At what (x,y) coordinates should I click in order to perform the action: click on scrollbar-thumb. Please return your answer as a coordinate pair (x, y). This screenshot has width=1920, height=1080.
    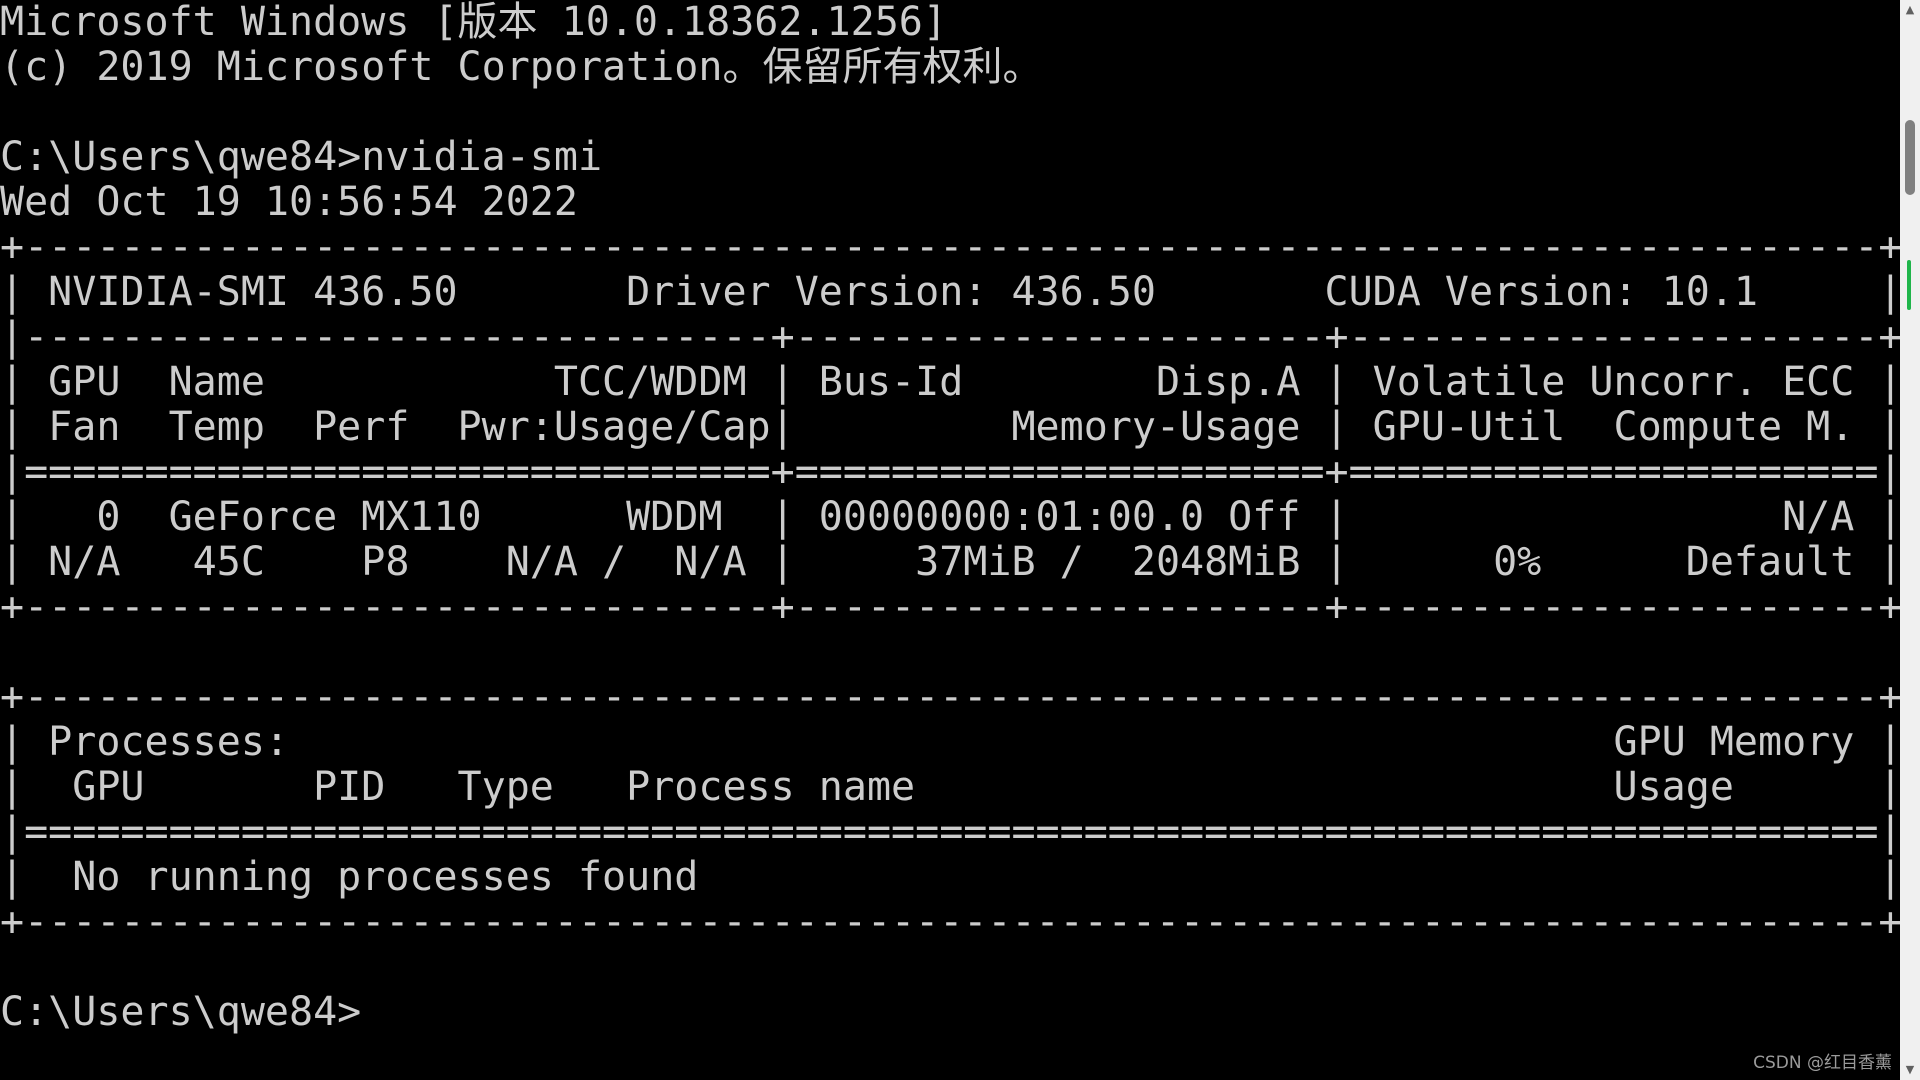
    Looking at the image, I should click on (1910, 215).